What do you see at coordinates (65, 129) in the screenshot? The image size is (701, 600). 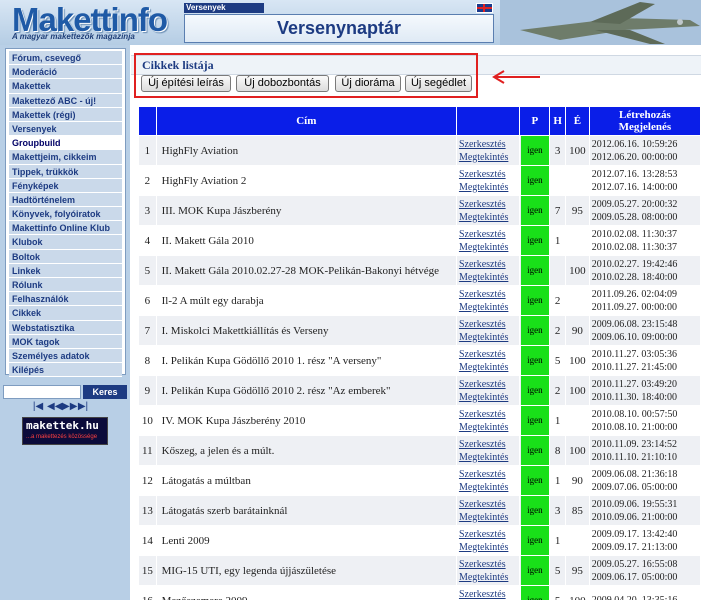 I see `sidebar-item: Versenyek` at bounding box center [65, 129].